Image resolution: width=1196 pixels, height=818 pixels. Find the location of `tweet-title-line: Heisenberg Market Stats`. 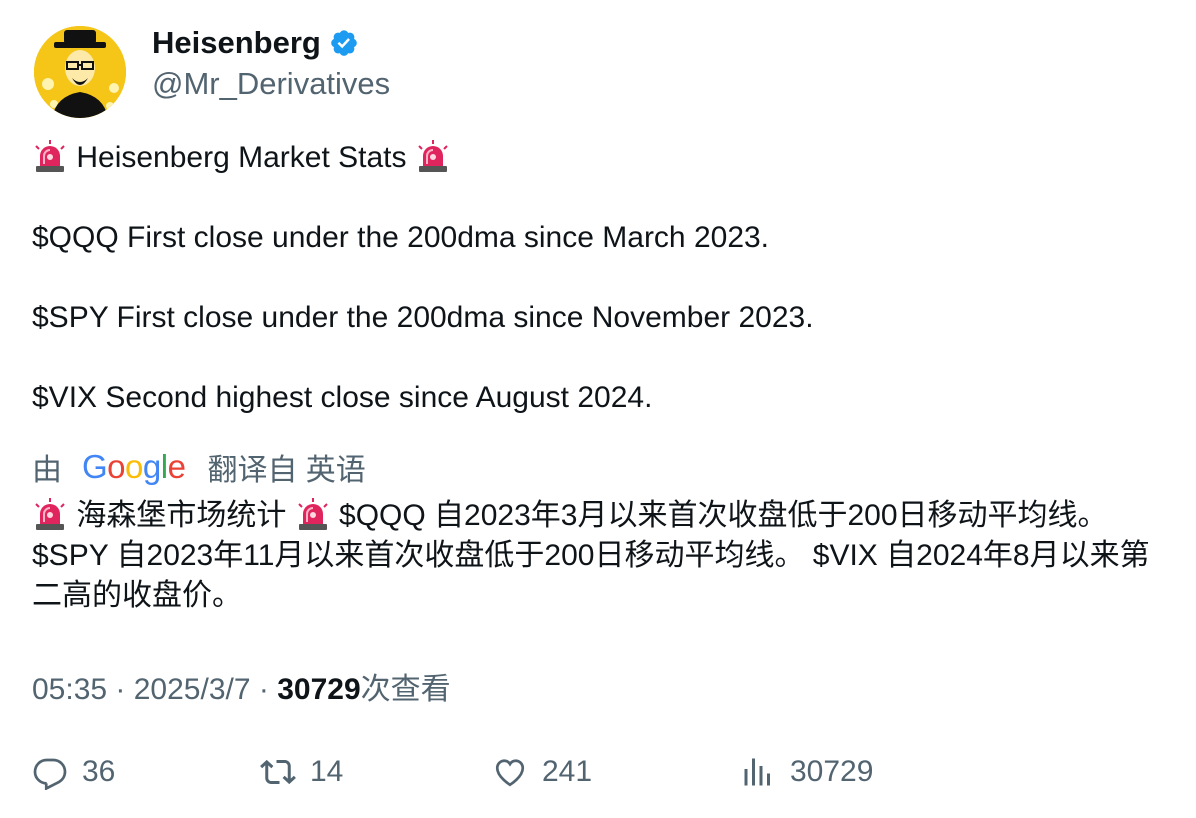

tweet-title-line: Heisenberg Market Stats is located at coordinates (602, 158).